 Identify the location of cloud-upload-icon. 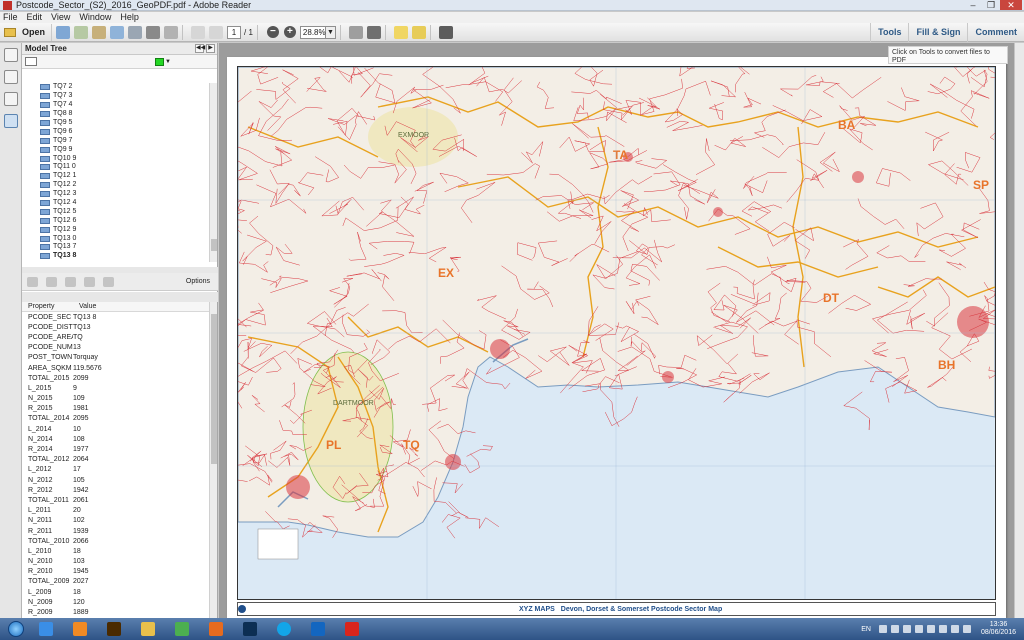
(117, 32).